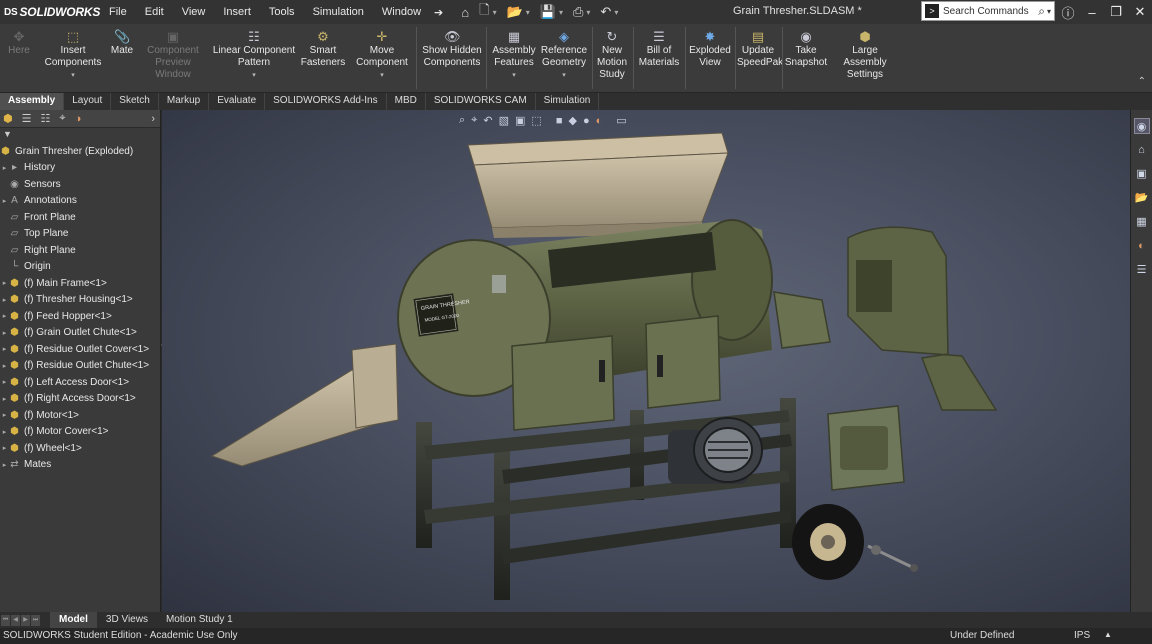 This screenshot has height=644, width=1152. I want to click on mate-button: 📎 Mate, so click(122, 43).